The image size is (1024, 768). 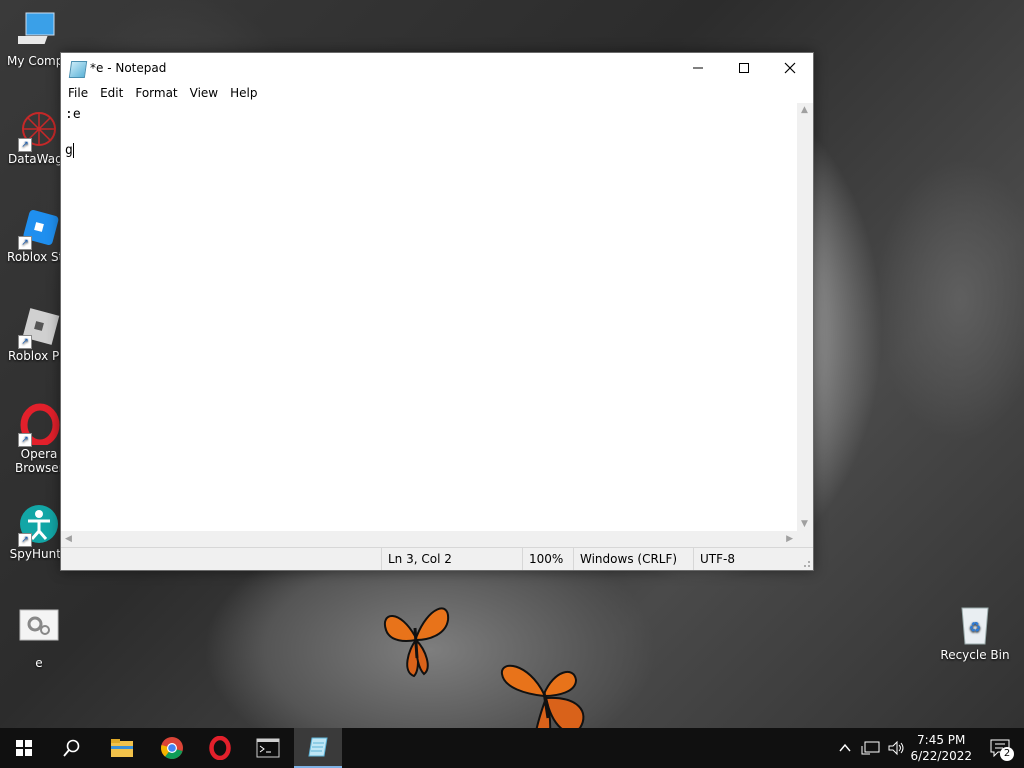 I want to click on desktop-icon-e-file: e, so click(x=39, y=638).